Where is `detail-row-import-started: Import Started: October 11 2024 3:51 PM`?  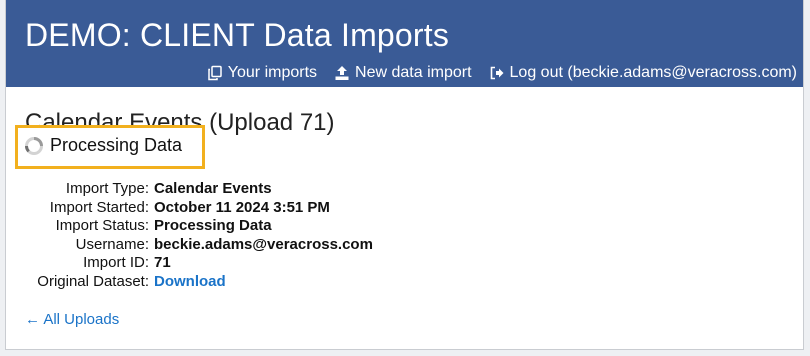 detail-row-import-started: Import Started: October 11 2024 3:51 PM is located at coordinates (198, 208).